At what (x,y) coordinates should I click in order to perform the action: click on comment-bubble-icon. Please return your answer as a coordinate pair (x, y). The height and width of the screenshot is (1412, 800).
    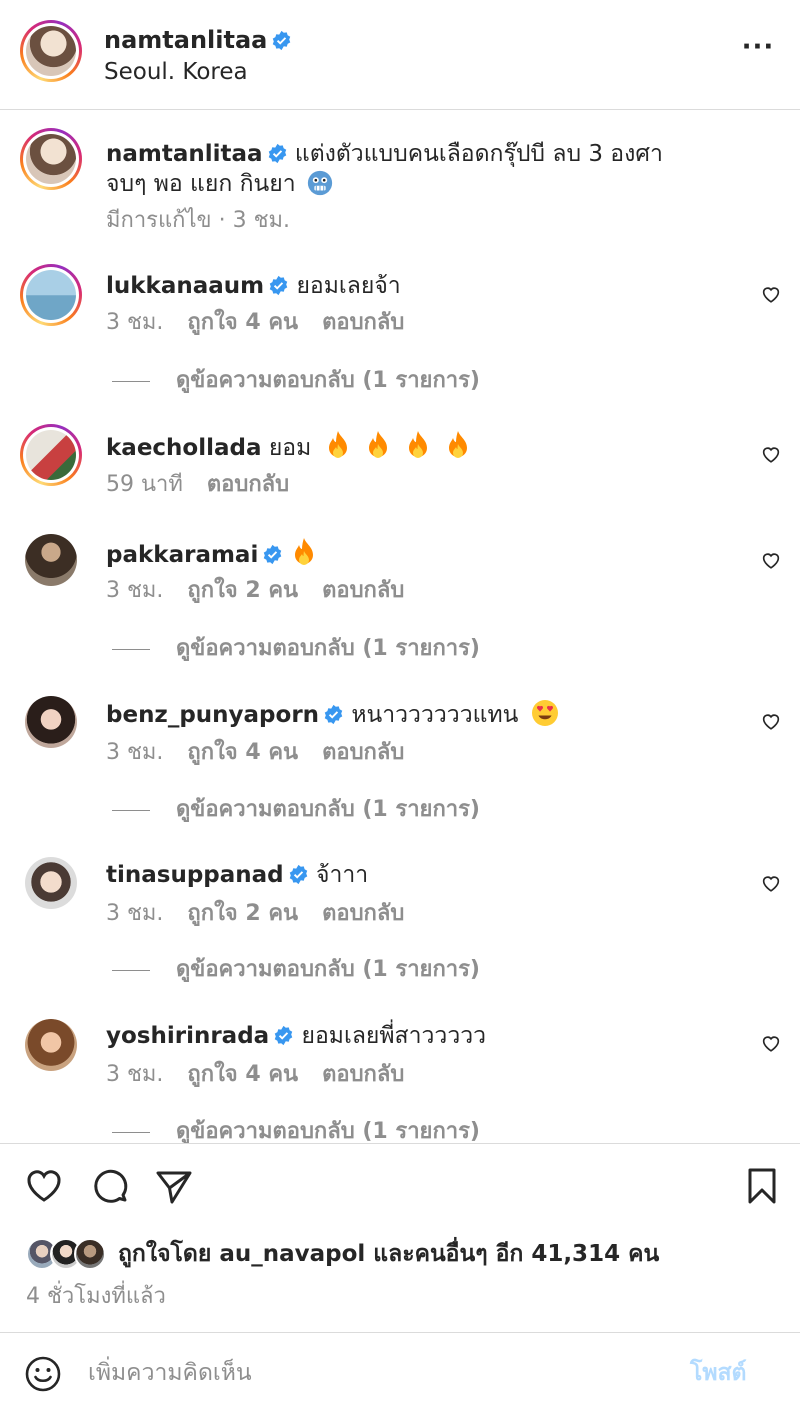
    Looking at the image, I should click on (110, 1186).